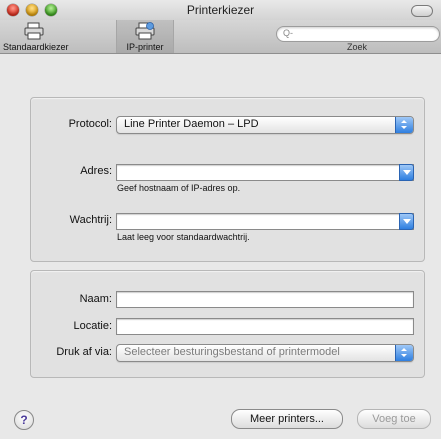  Describe the element at coordinates (265, 125) in the screenshot. I see `protocol-popup: Line Printer Daemon – LPD` at that location.